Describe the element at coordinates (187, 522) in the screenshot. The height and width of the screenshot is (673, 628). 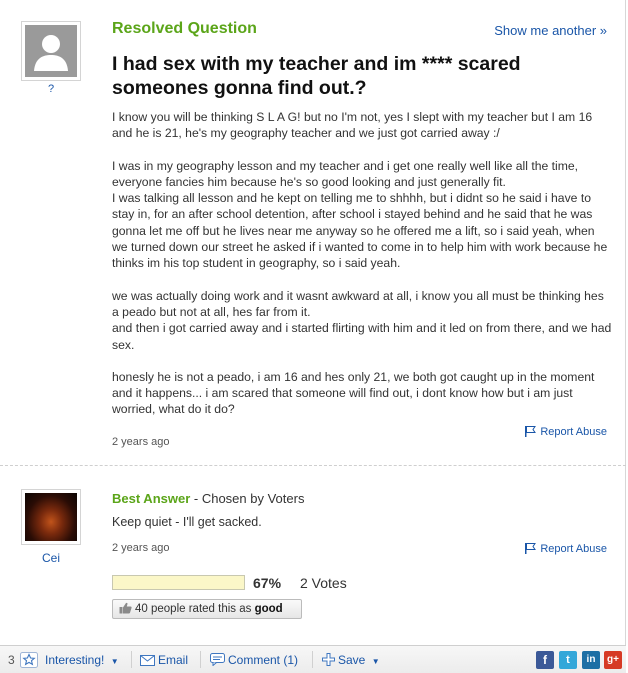
I see `answer-text: Keep quiet - I'll get sacked.` at that location.